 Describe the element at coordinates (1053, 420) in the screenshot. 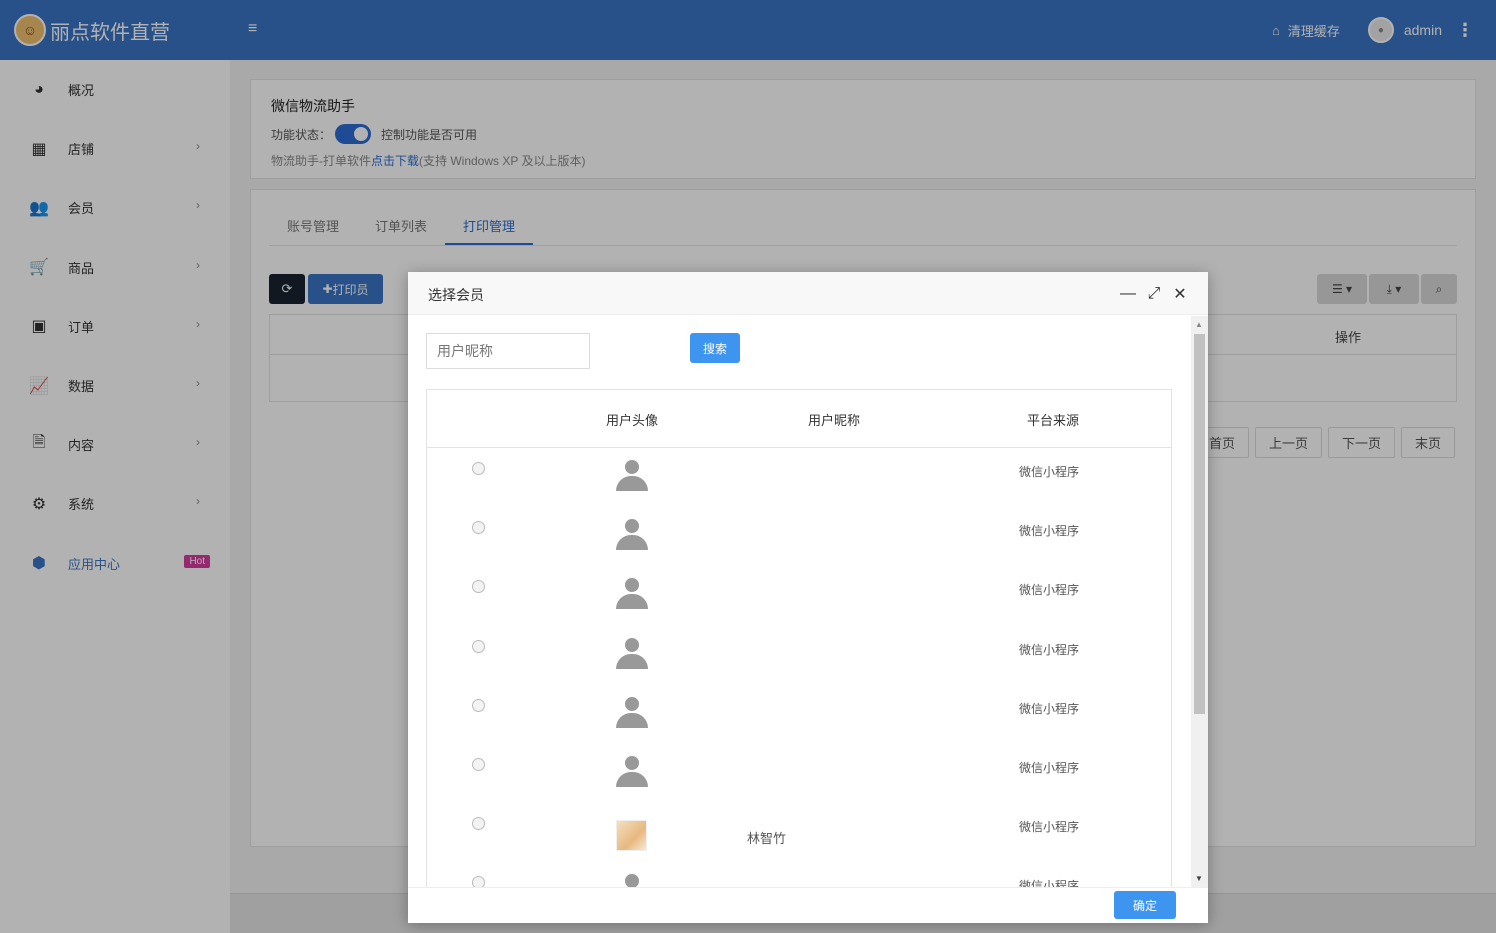

I see `col-source: 平台来源` at that location.